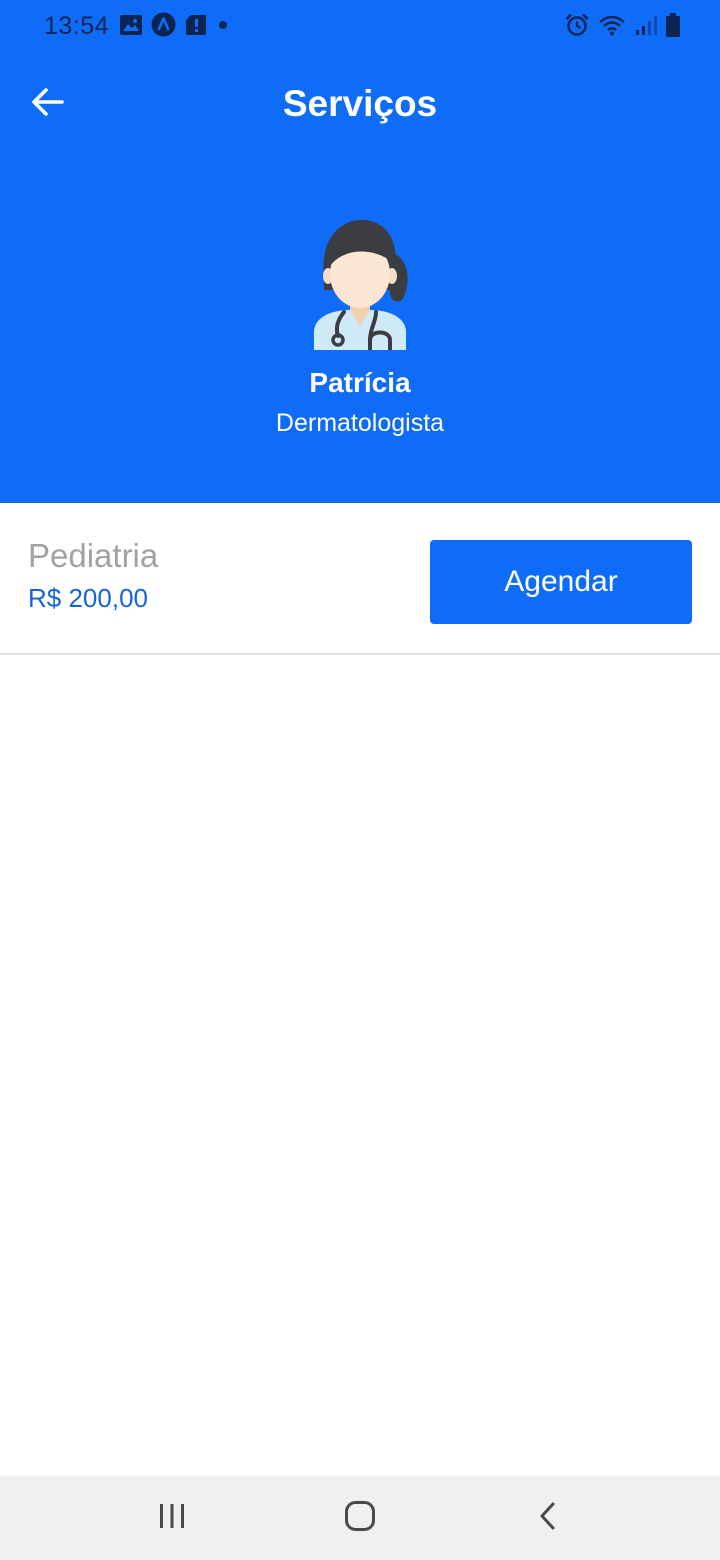  I want to click on female-doctor-icon, so click(360, 287).